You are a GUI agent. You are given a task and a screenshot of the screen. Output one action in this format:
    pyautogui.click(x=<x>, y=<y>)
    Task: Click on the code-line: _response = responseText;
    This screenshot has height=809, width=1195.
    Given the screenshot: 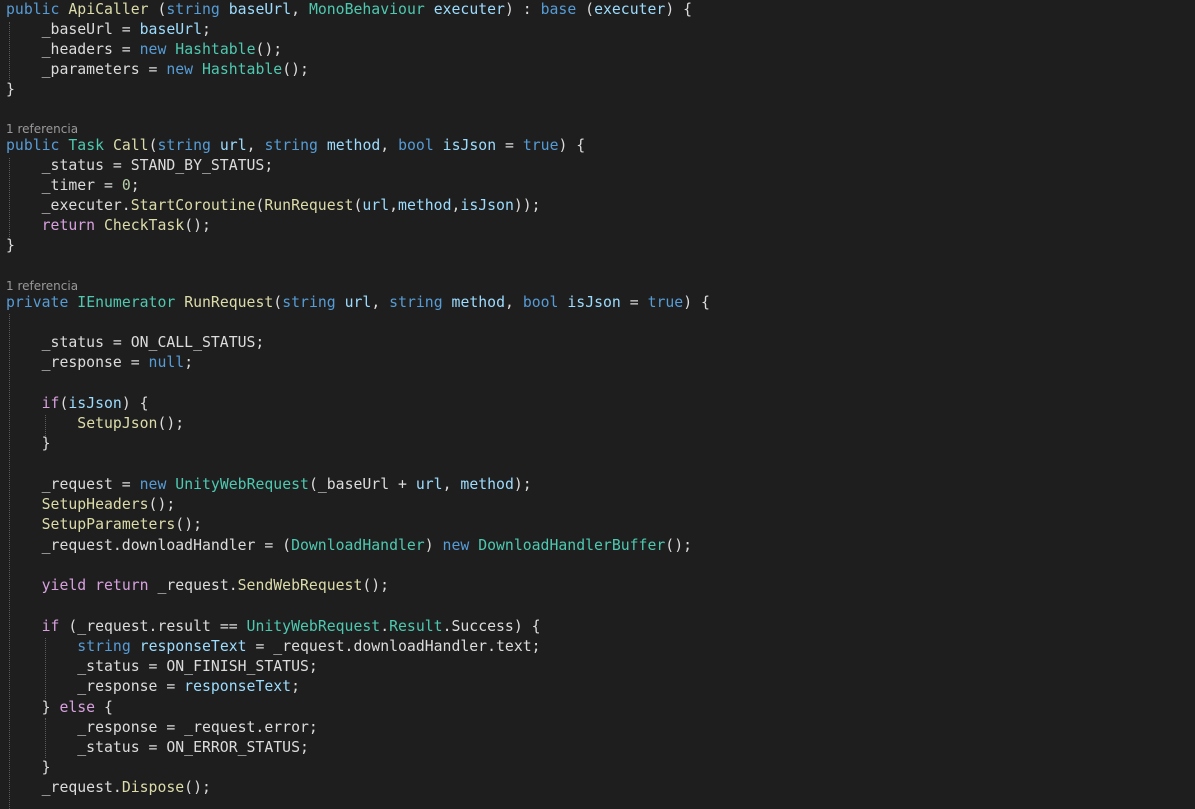 What is the action you would take?
    pyautogui.click(x=153, y=687)
    